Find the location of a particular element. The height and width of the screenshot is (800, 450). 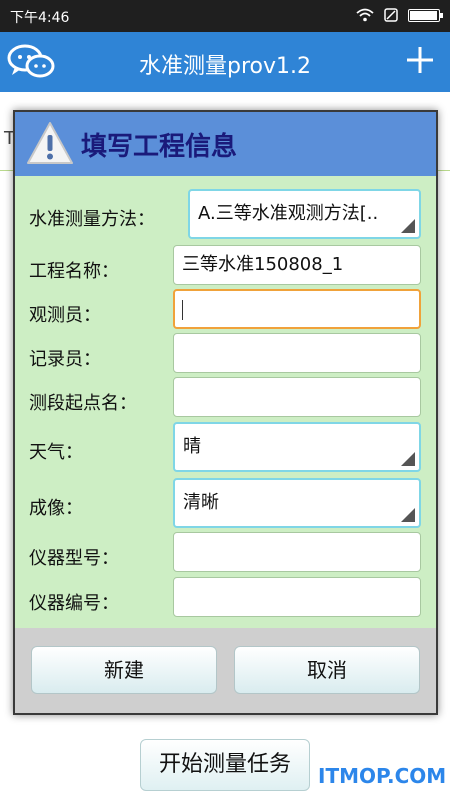

app-title: 水准测量prov1.2 is located at coordinates (225, 66).